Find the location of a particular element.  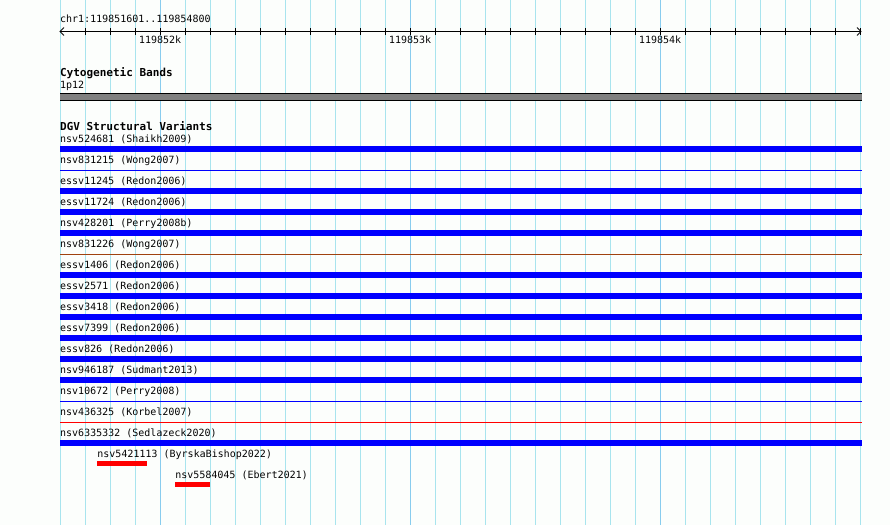

feature-label: nsv946187 (Sudmant2013) is located at coordinates (129, 371).